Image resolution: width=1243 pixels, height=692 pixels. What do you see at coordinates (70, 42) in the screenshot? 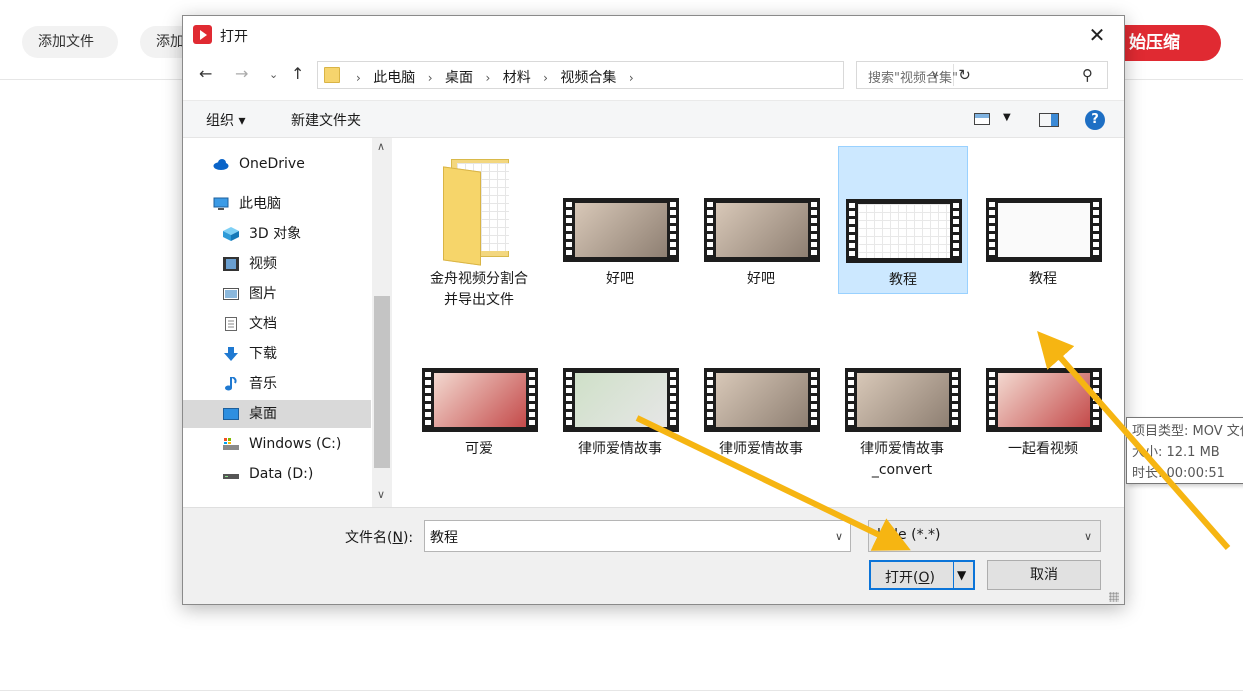
I see `add-file-button: 添加文件` at bounding box center [70, 42].